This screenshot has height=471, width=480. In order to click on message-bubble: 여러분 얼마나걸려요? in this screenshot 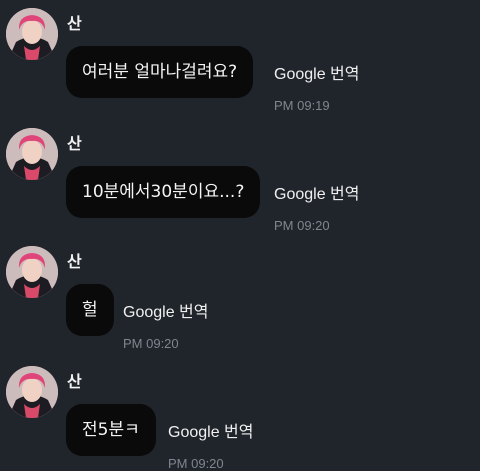, I will do `click(160, 72)`.